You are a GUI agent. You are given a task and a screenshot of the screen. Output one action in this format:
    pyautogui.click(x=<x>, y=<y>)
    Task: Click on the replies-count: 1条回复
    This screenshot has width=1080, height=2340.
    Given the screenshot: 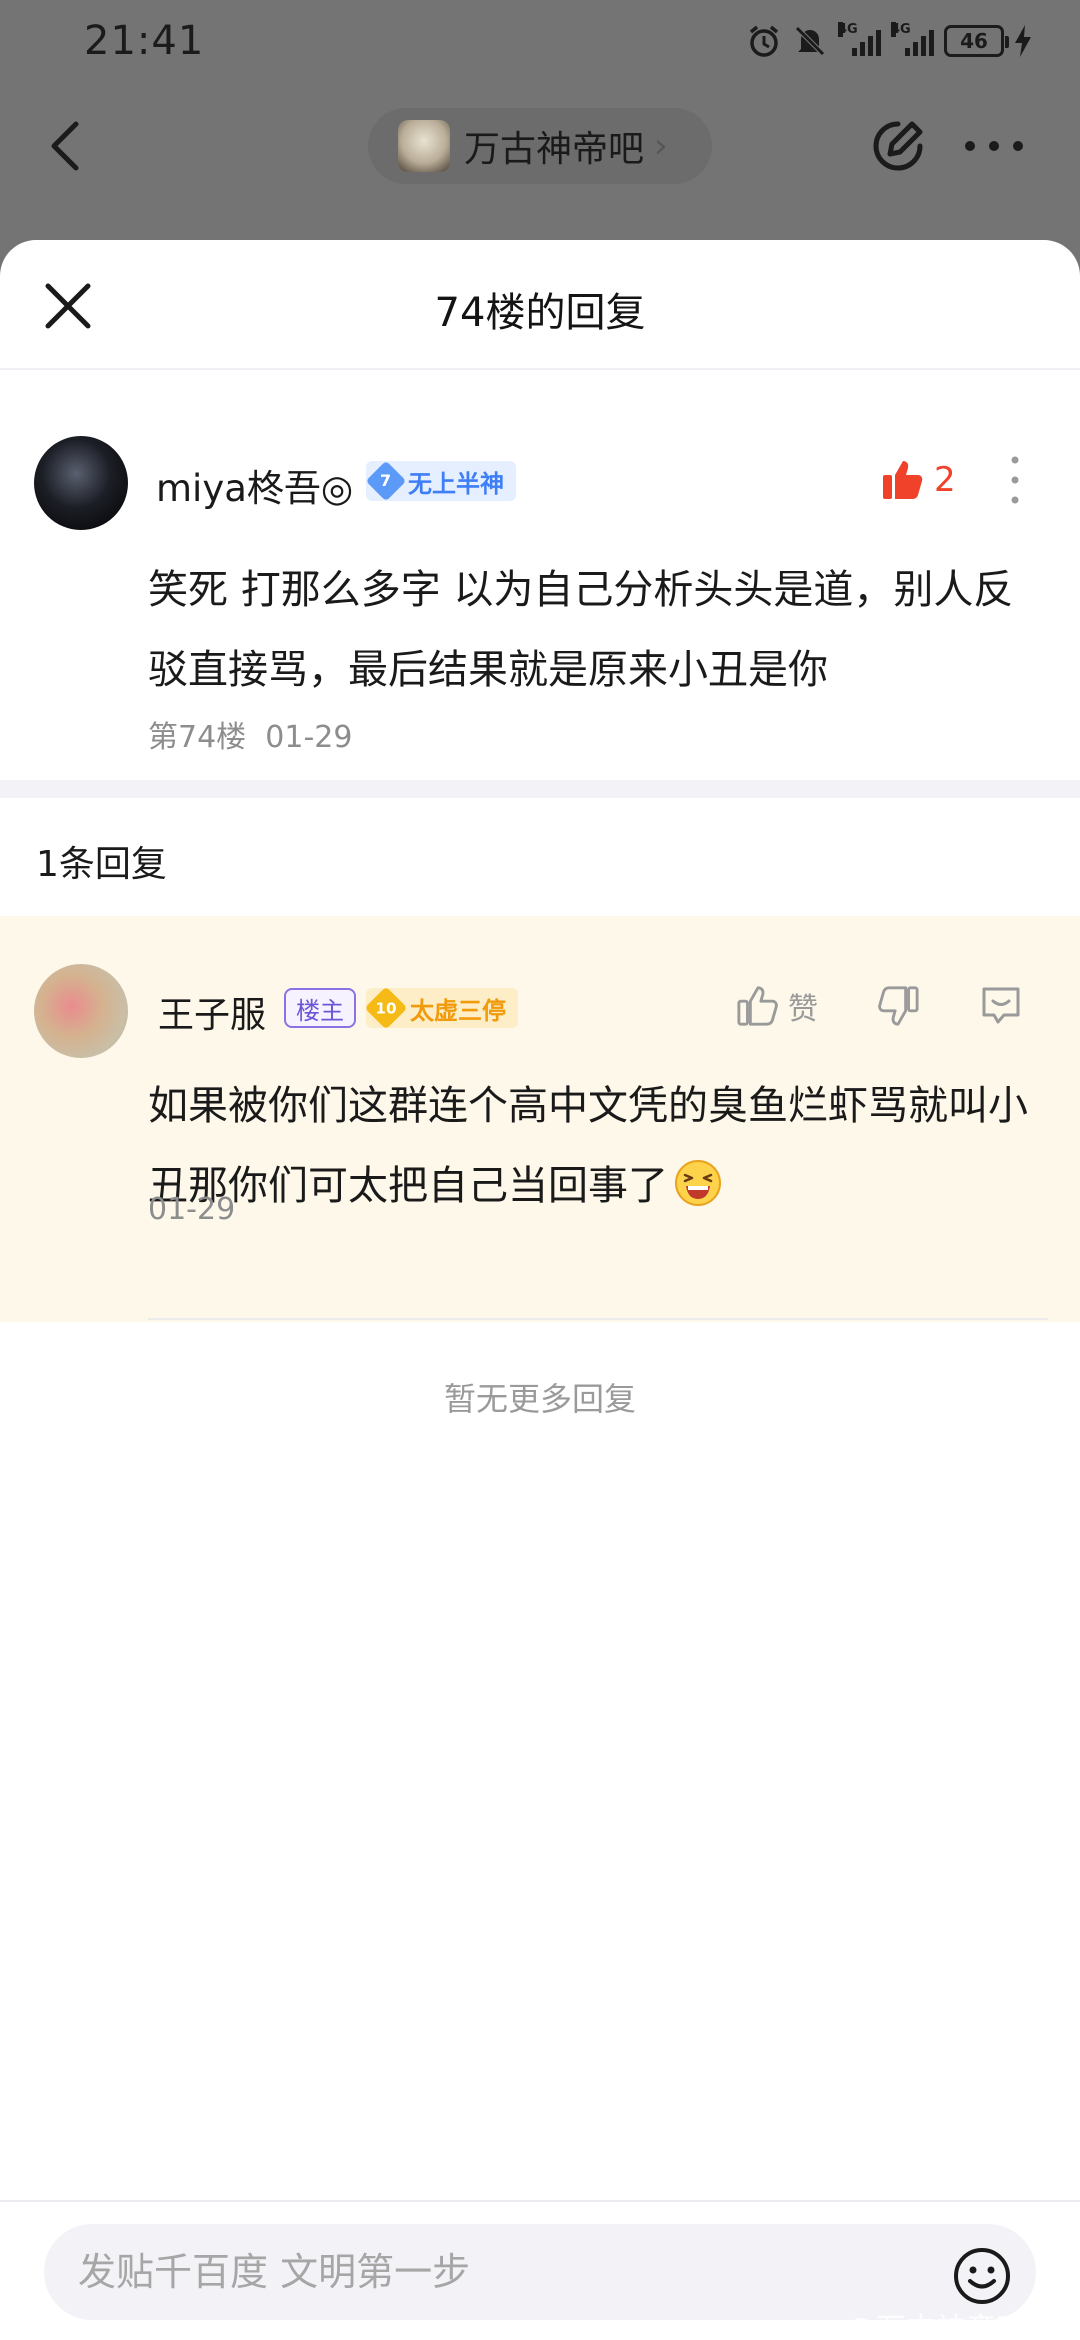 What is the action you would take?
    pyautogui.click(x=101, y=864)
    